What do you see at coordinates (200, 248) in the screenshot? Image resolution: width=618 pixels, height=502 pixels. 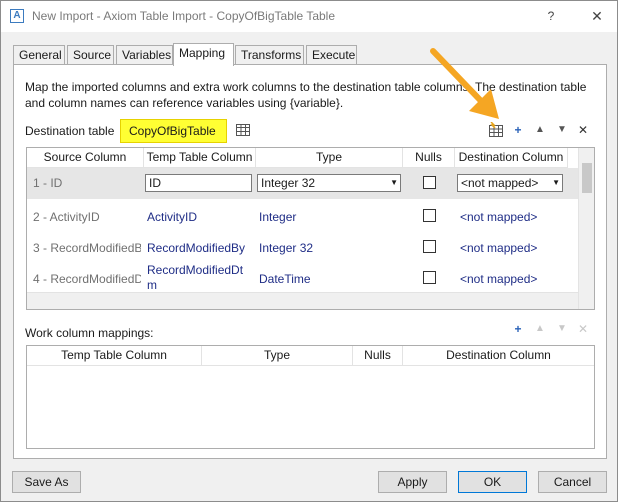 I see `temp-column-cell: RecordModifiedBy` at bounding box center [200, 248].